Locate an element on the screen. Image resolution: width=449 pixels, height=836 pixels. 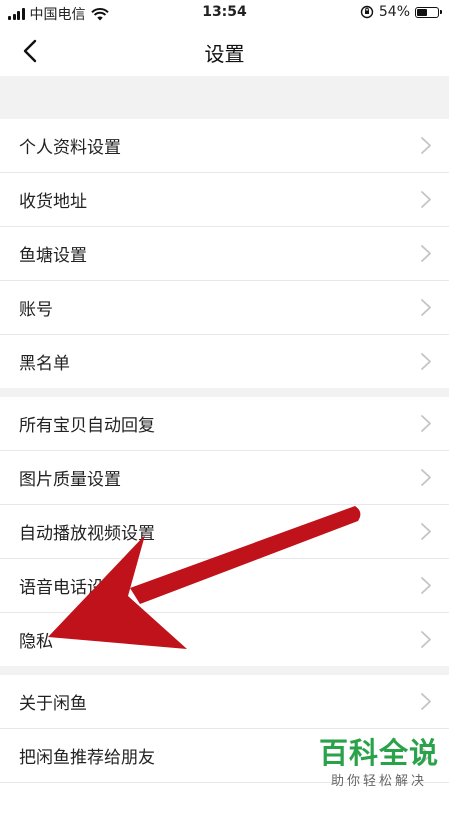
settings-row-fishpond: 鱼塘设置 is located at coordinates (224, 254).